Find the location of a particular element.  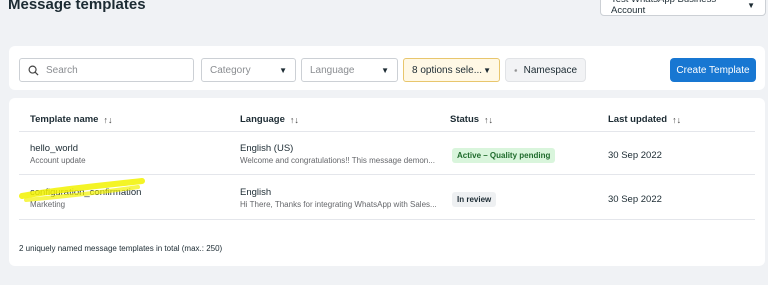

column-header-status: Status ↑↓ is located at coordinates (471, 119).